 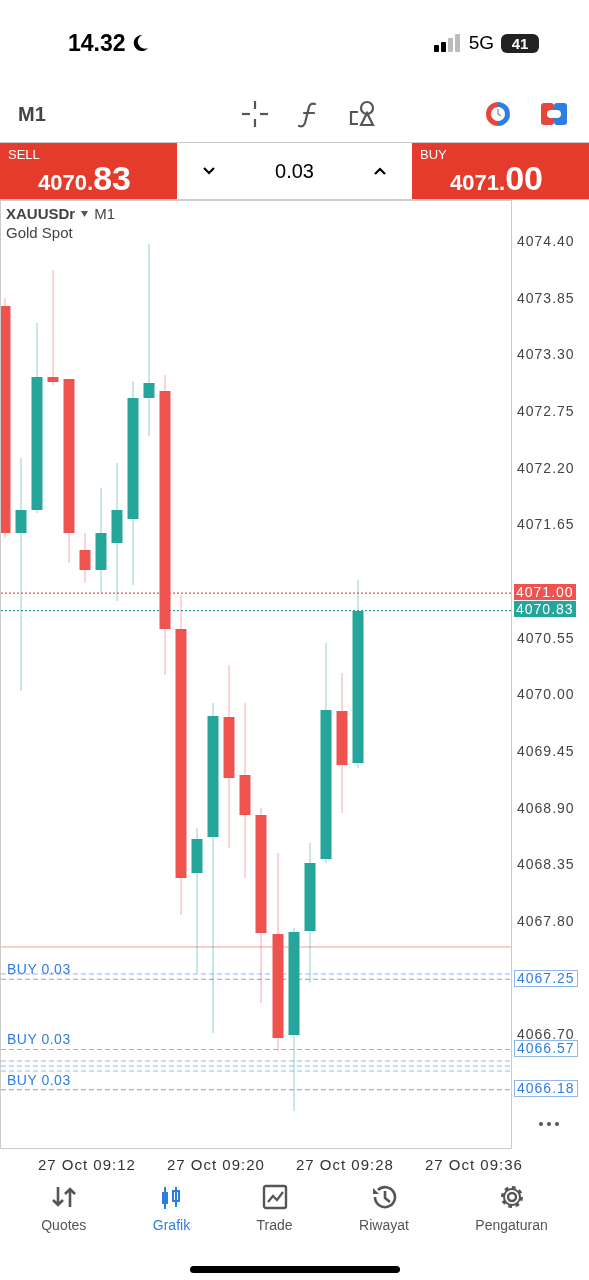 I want to click on network-label: 5G, so click(x=481, y=43).